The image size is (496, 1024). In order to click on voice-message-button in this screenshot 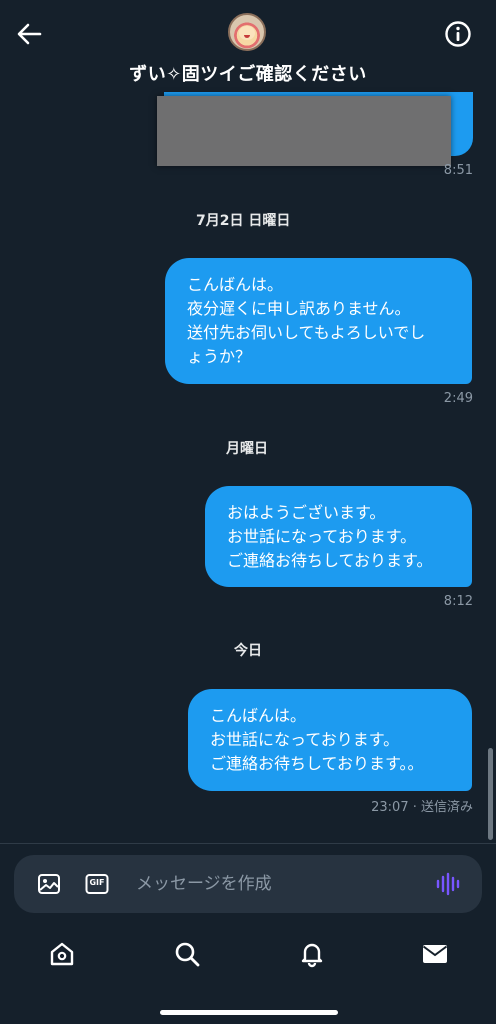, I will do `click(448, 884)`.